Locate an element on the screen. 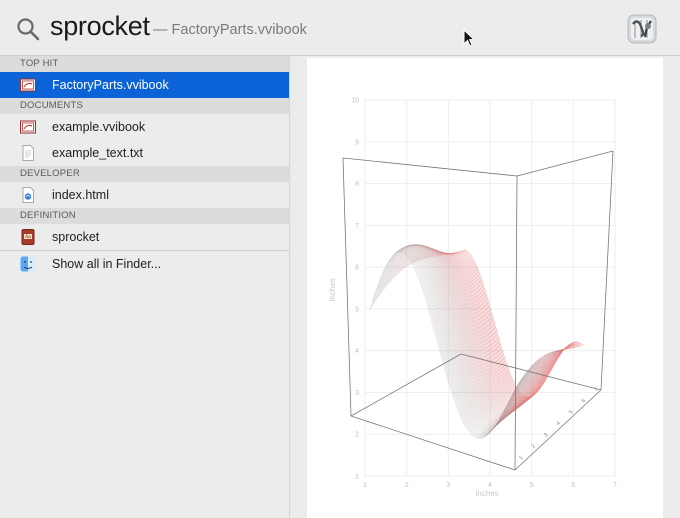 Image resolution: width=680 pixels, height=518 pixels. y-tick-label: 10 is located at coordinates (355, 101).